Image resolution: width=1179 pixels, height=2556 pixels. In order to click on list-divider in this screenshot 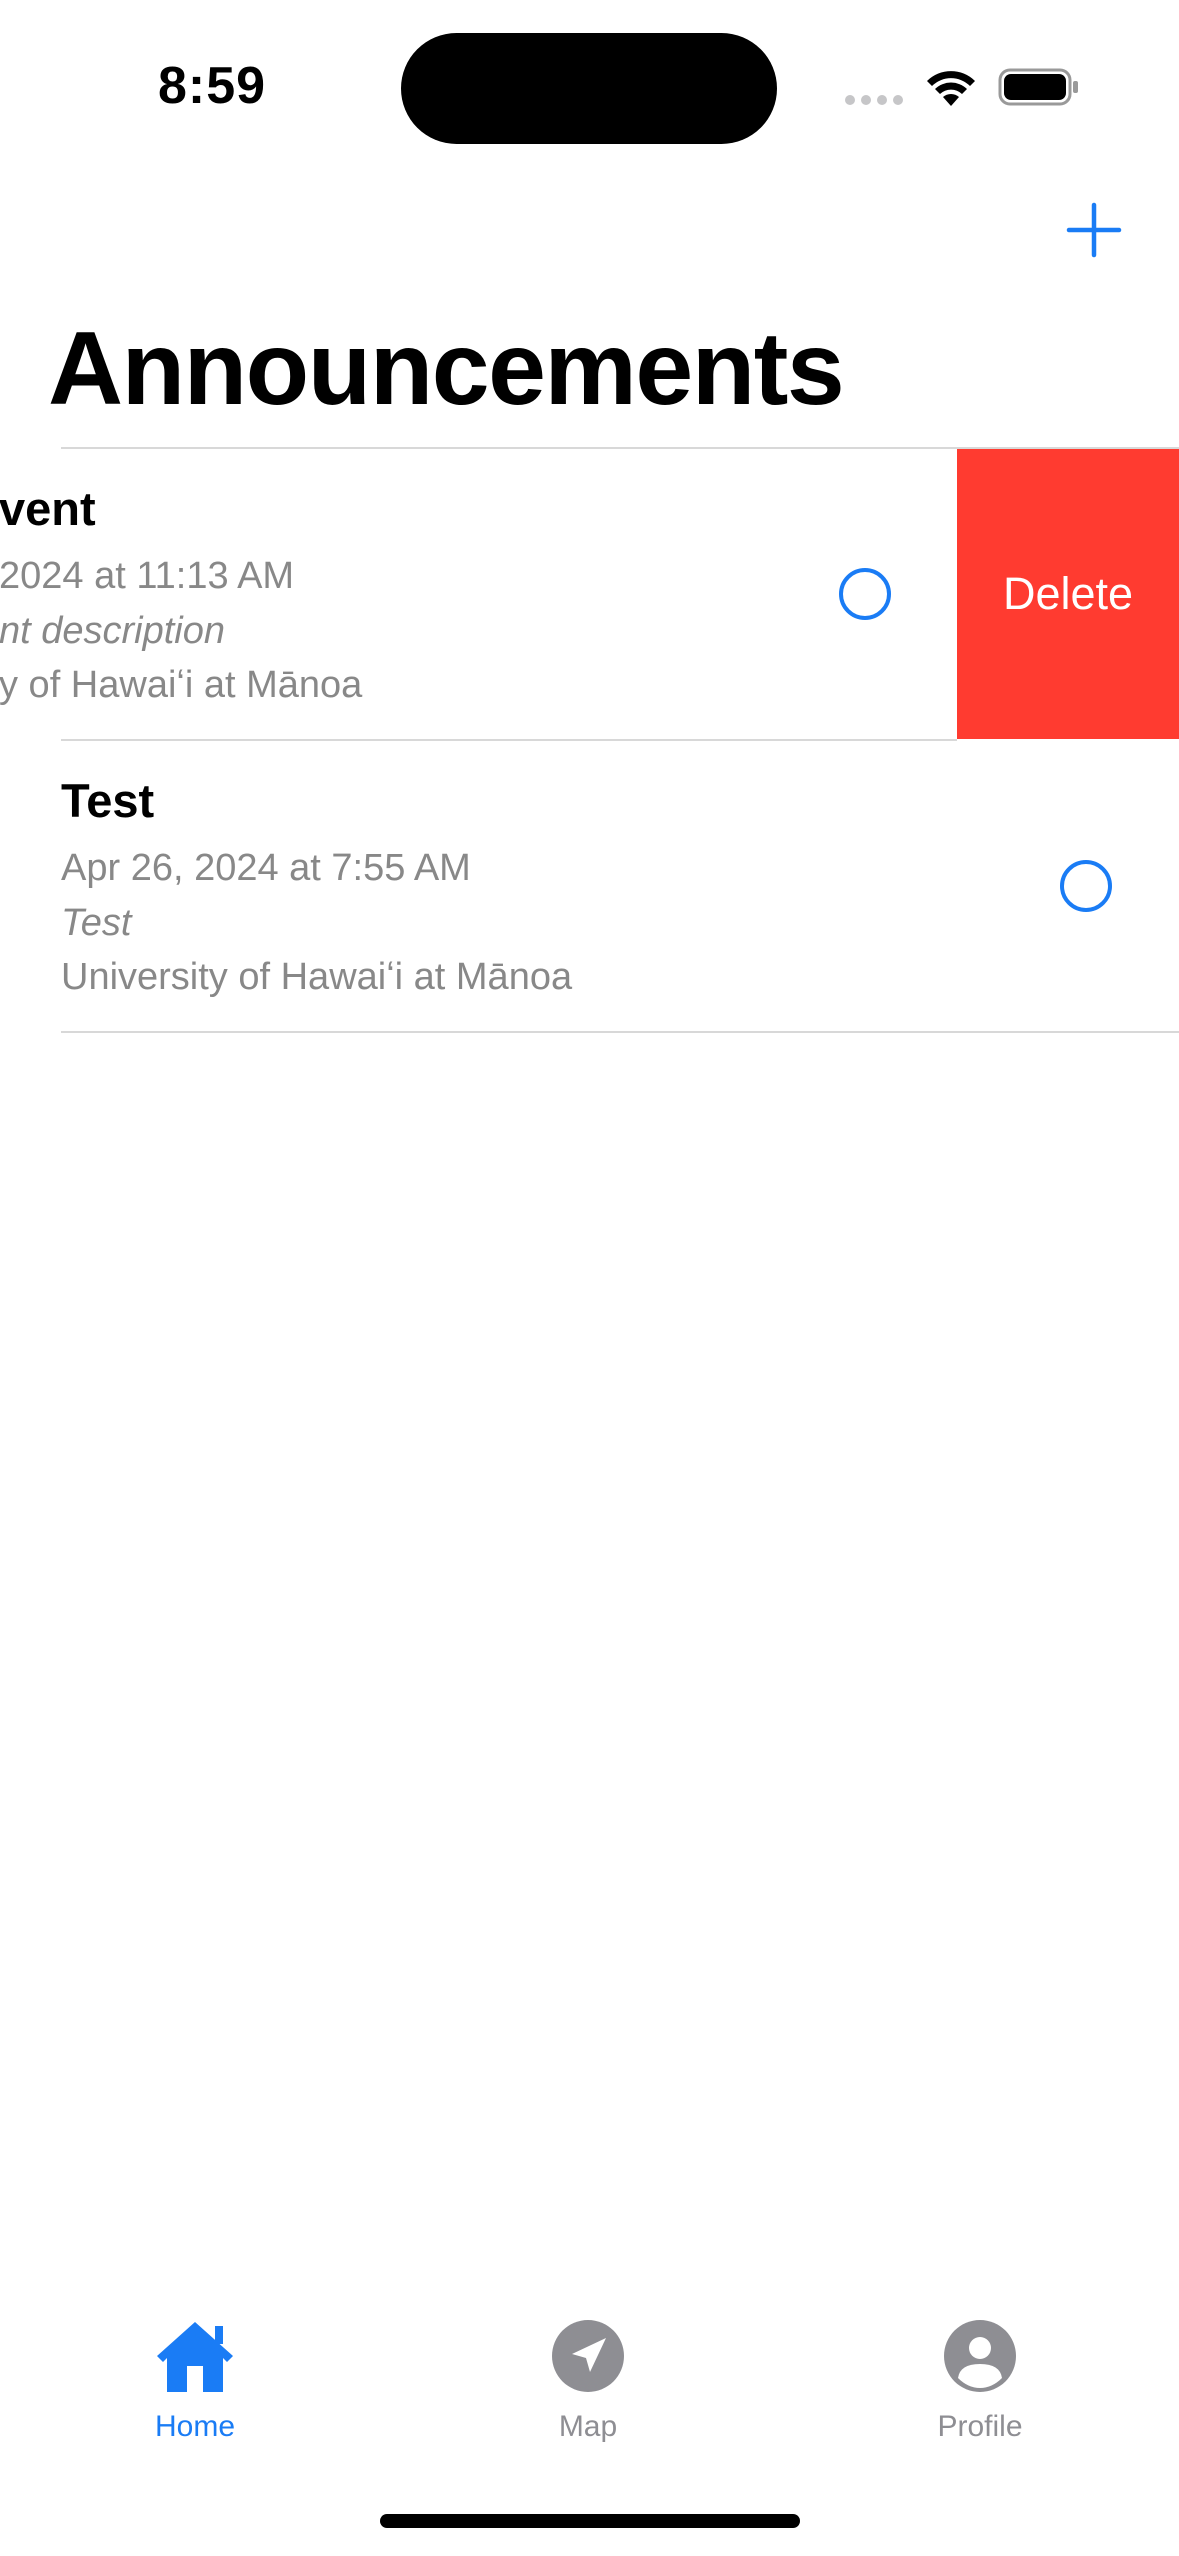, I will do `click(620, 1032)`.